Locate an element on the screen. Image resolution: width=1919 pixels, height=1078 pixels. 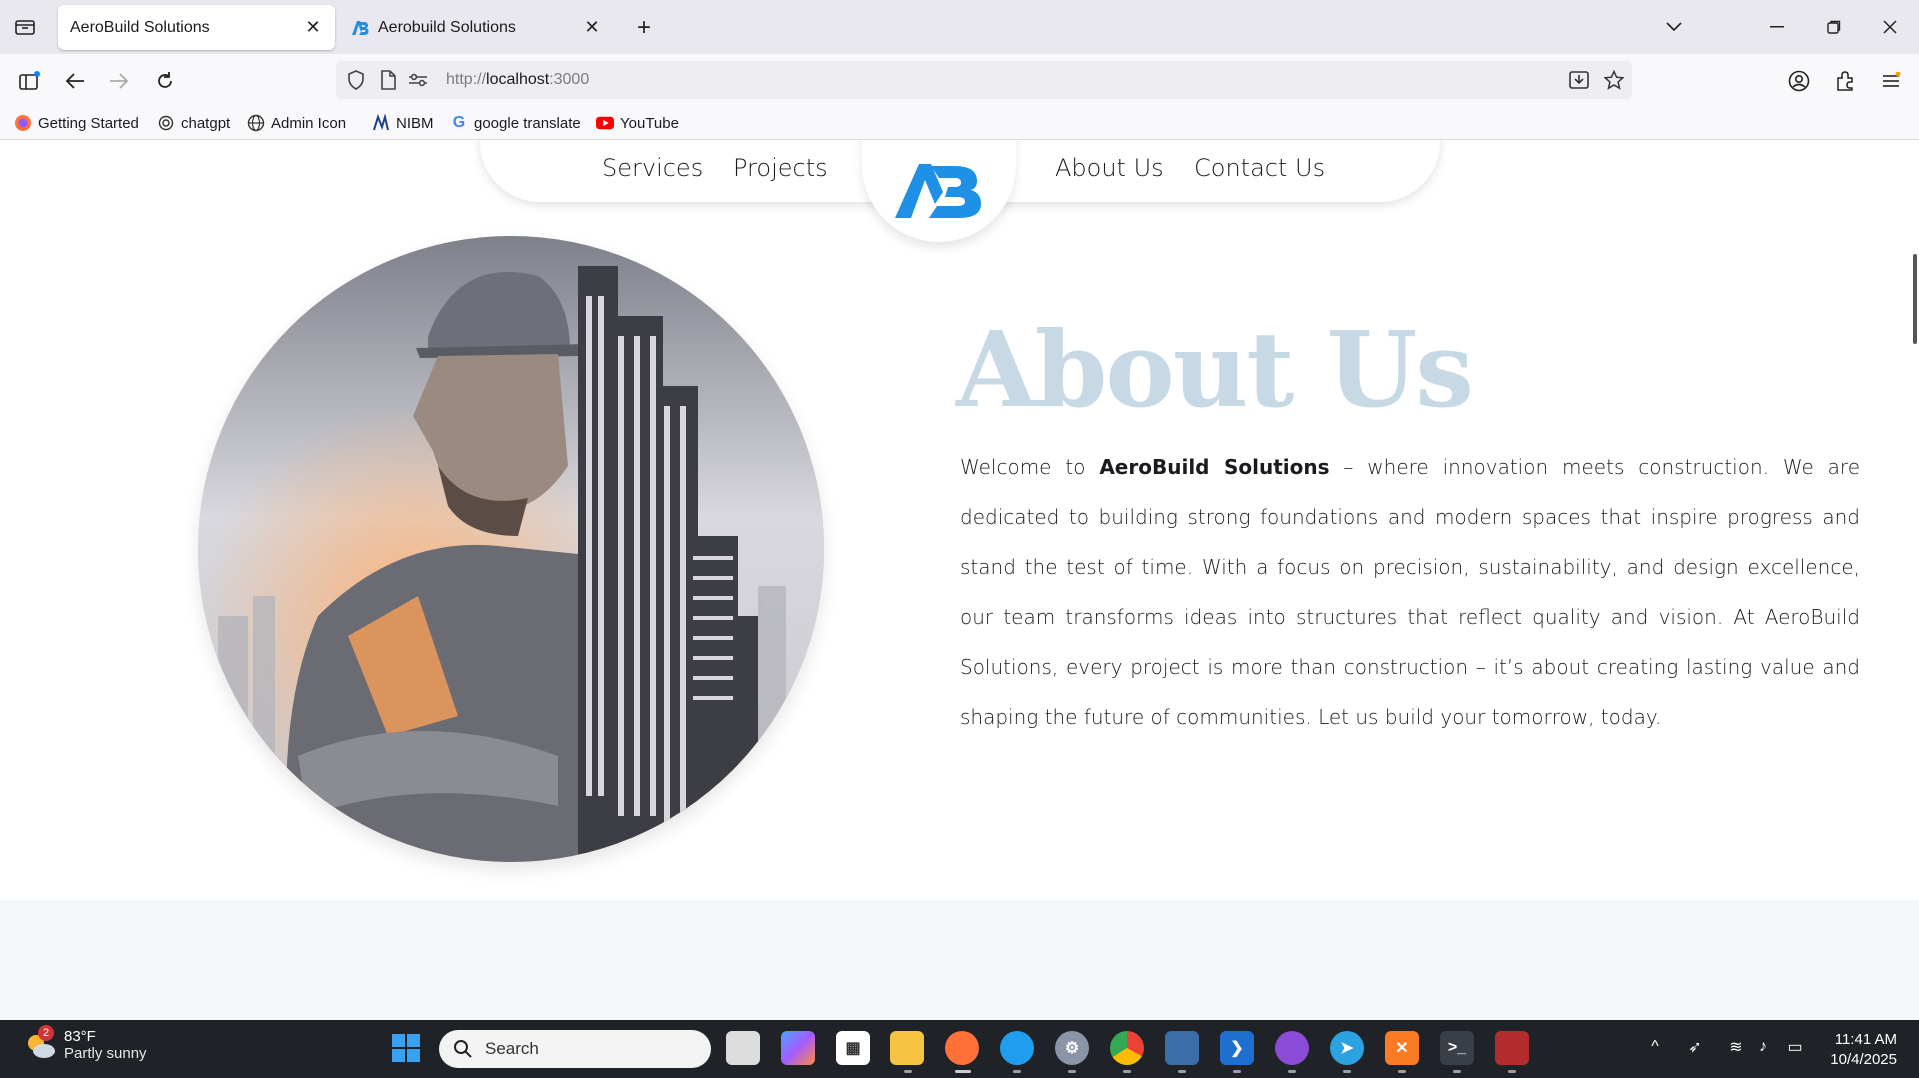
chrome-icon is located at coordinates (1127, 1048).